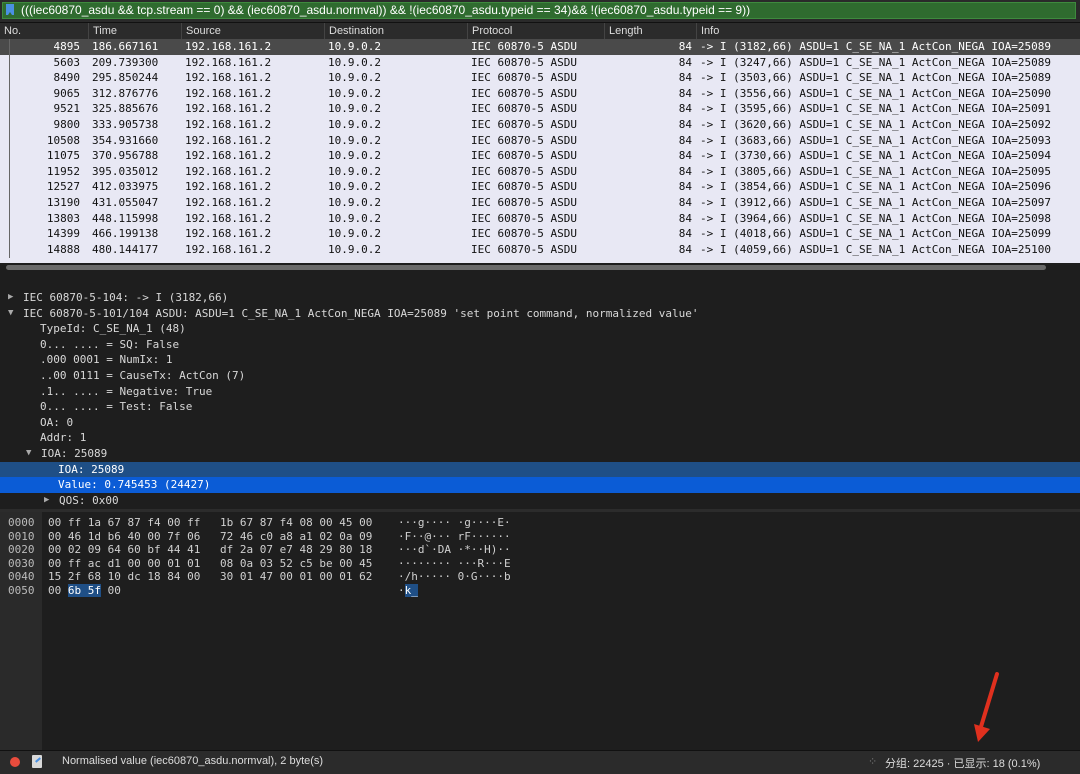 The width and height of the screenshot is (1080, 774). Describe the element at coordinates (454, 550) in the screenshot. I see `byte-ascii: ···d`·DA ·*··H)··` at that location.